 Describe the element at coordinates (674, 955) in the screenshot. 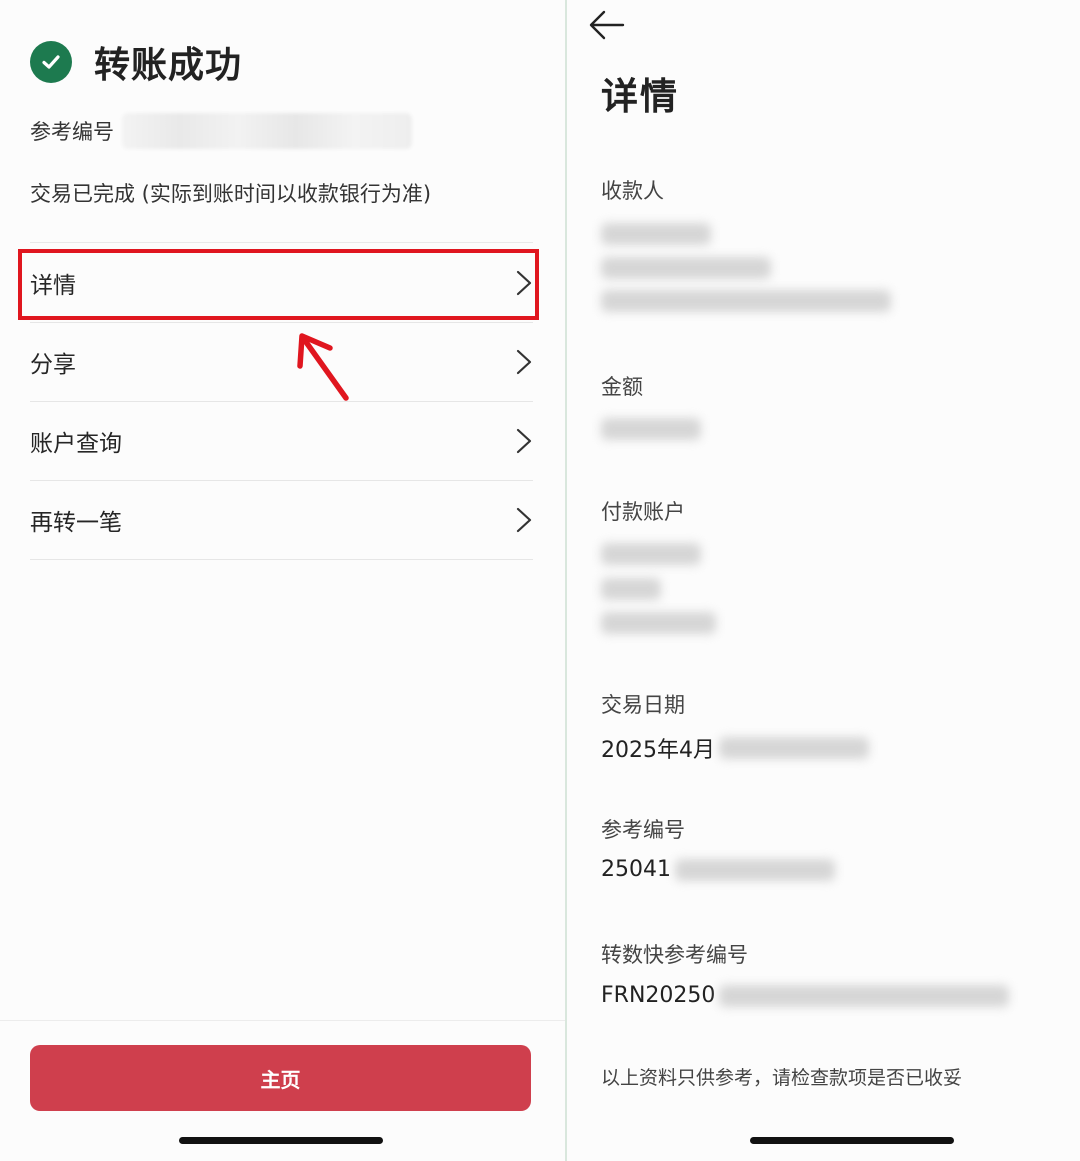

I see `fps-reference-label: 转数快参考编号` at that location.